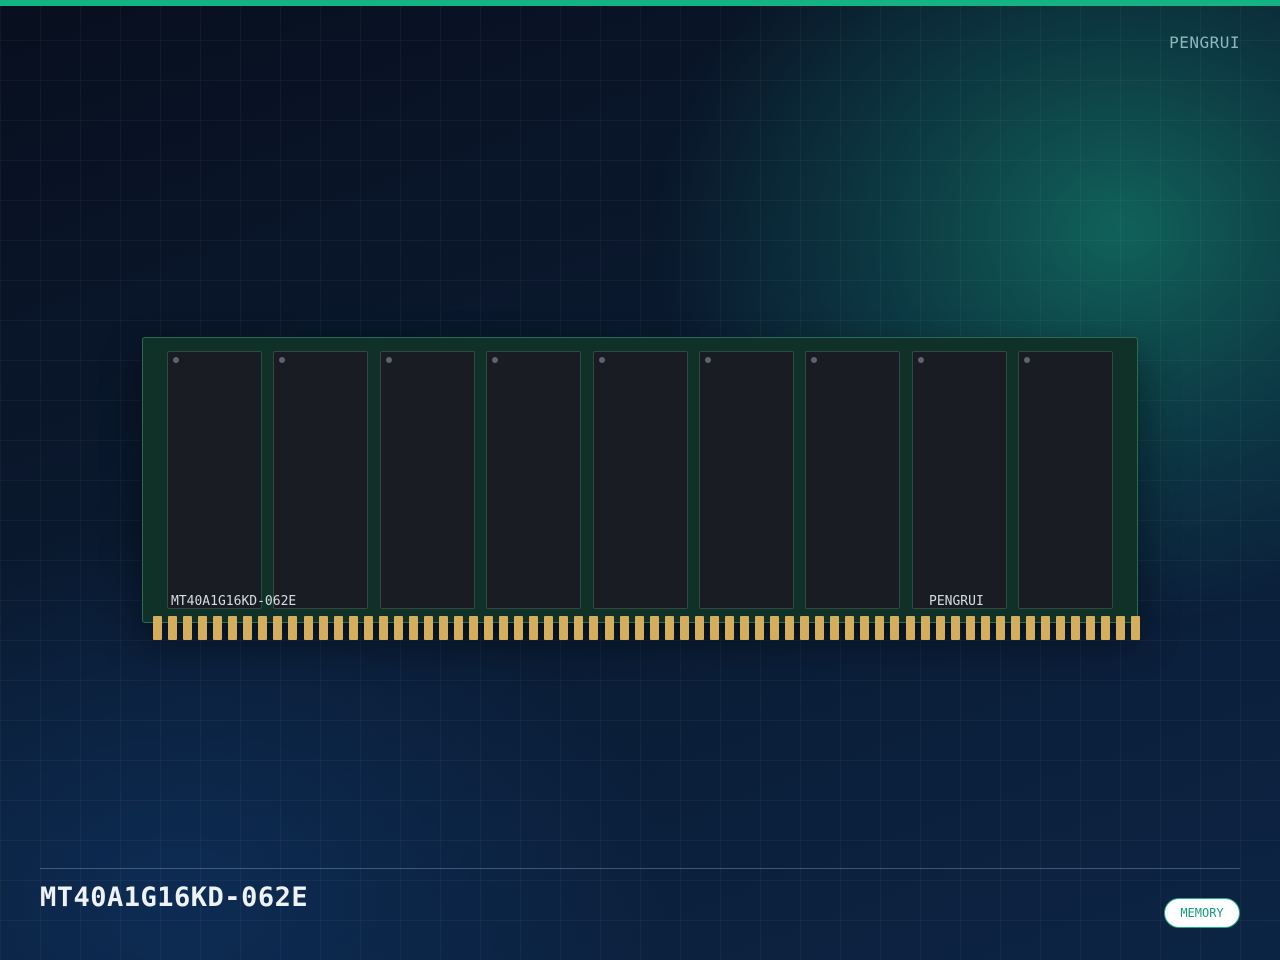 This screenshot has height=960, width=1280. What do you see at coordinates (956, 601) in the screenshot?
I see `silkscreen-brand: PENGRUI` at bounding box center [956, 601].